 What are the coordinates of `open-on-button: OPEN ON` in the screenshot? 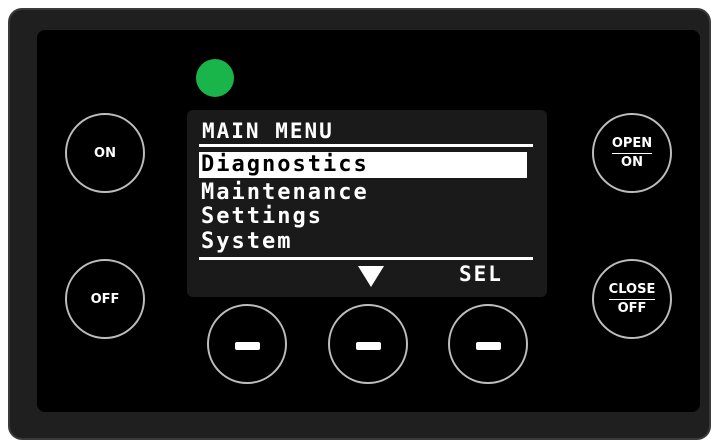 It's located at (632, 153).